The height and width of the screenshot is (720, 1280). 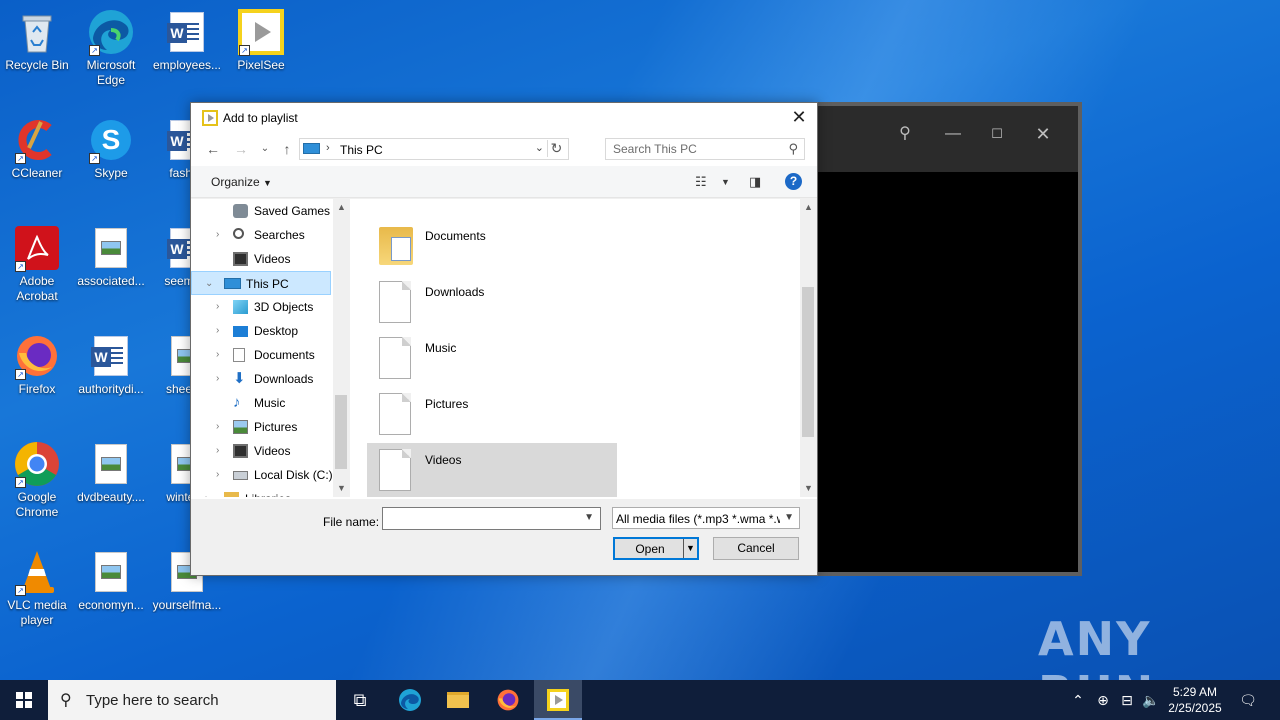 I want to click on change-view-icon: ☷, so click(x=701, y=182).